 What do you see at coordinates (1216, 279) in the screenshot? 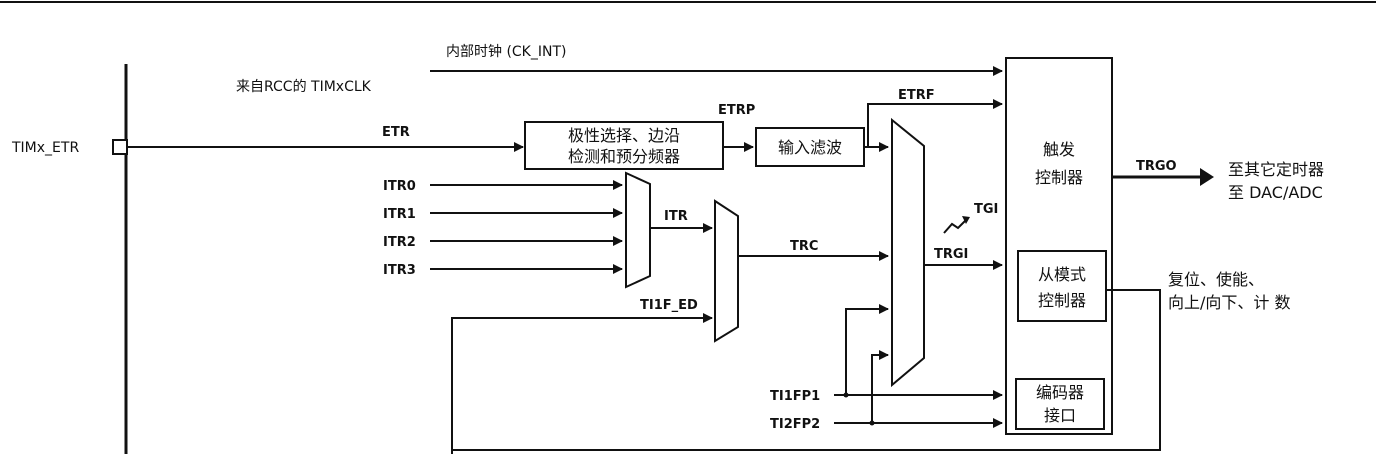
I see `slave-output-line1: 复位、使能、` at bounding box center [1216, 279].